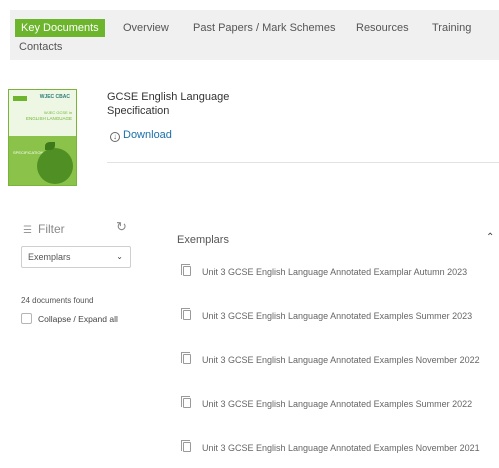  What do you see at coordinates (26, 318) in the screenshot?
I see `collapse-checkbox` at bounding box center [26, 318].